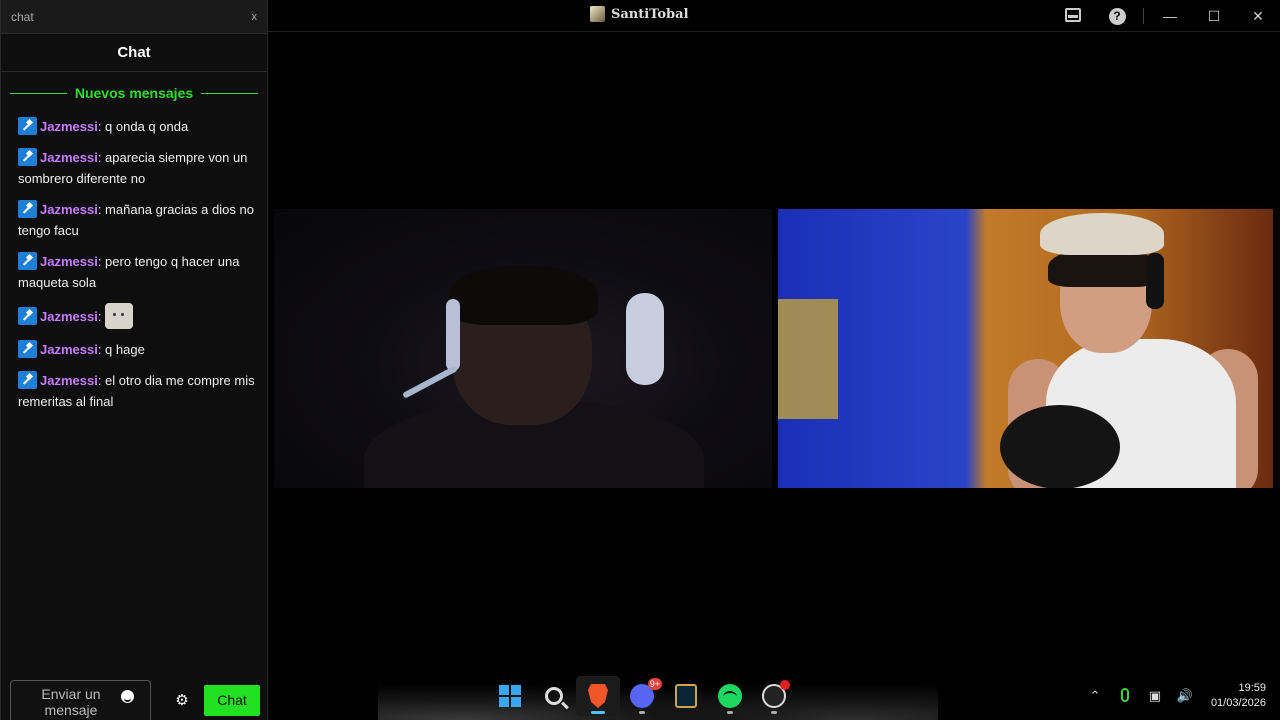 This screenshot has height=720, width=1280. I want to click on discord-icon: 9+, so click(646, 693).